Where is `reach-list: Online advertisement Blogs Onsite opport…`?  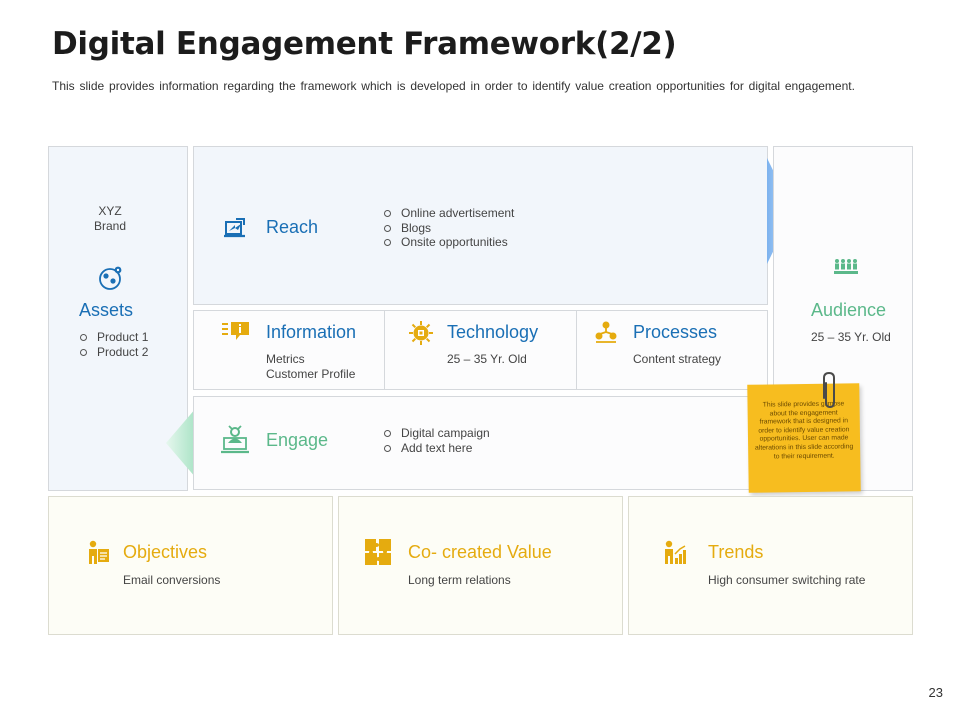
reach-list: Online advertisement Blogs Onsite opport… is located at coordinates (448, 228).